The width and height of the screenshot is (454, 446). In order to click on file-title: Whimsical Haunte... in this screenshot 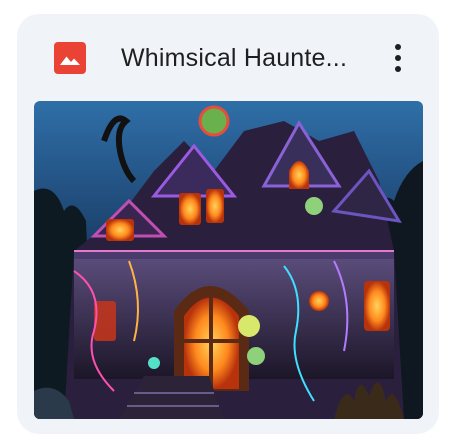, I will do `click(241, 58)`.